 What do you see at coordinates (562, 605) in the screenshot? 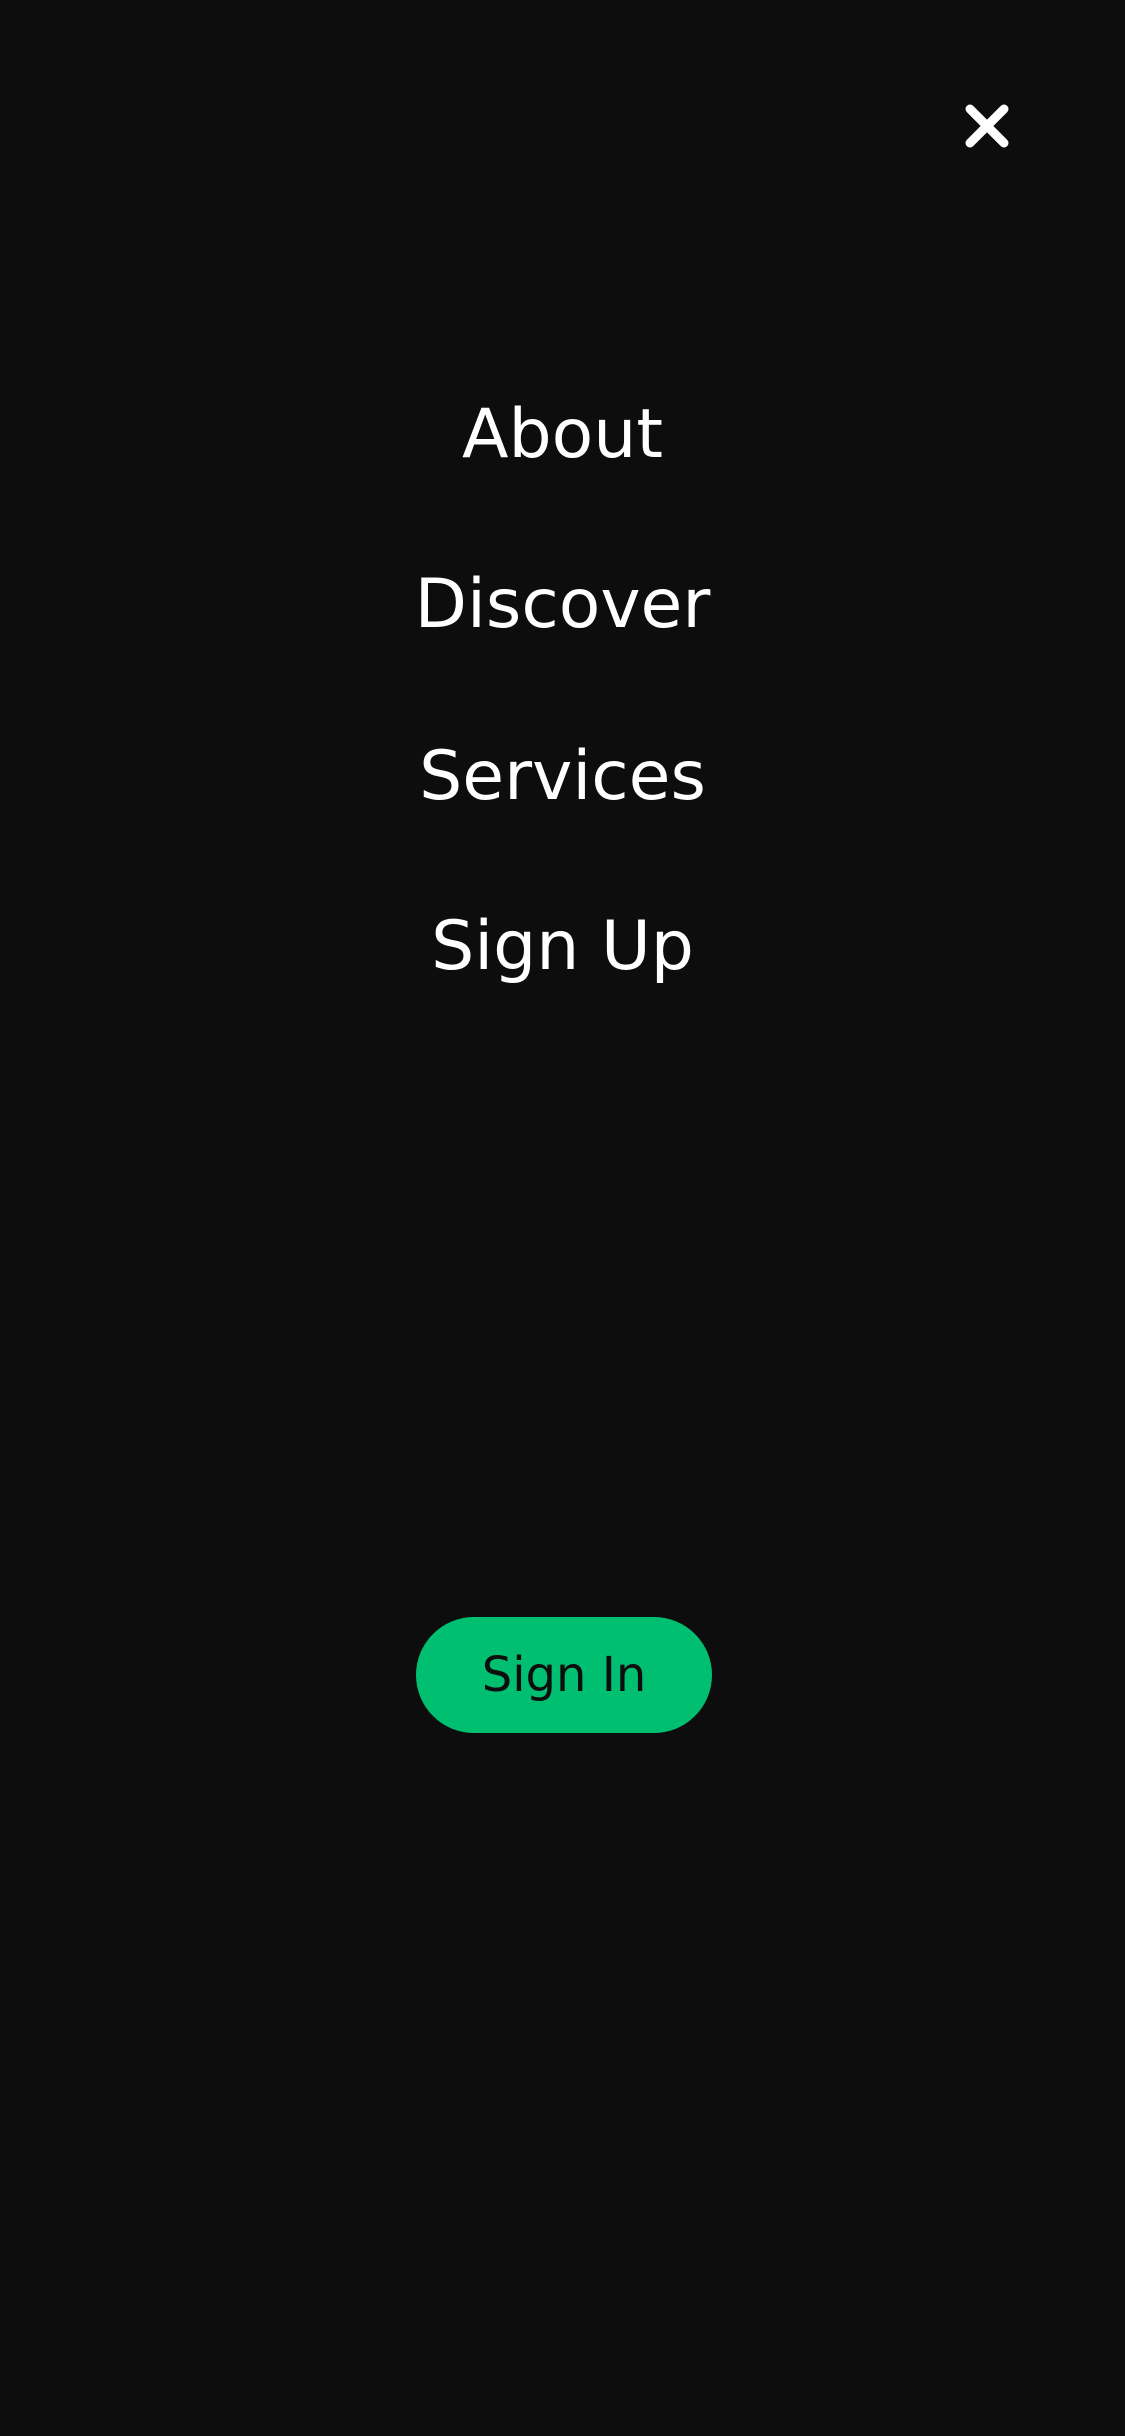
I see `menu-item-discover: Discover` at bounding box center [562, 605].